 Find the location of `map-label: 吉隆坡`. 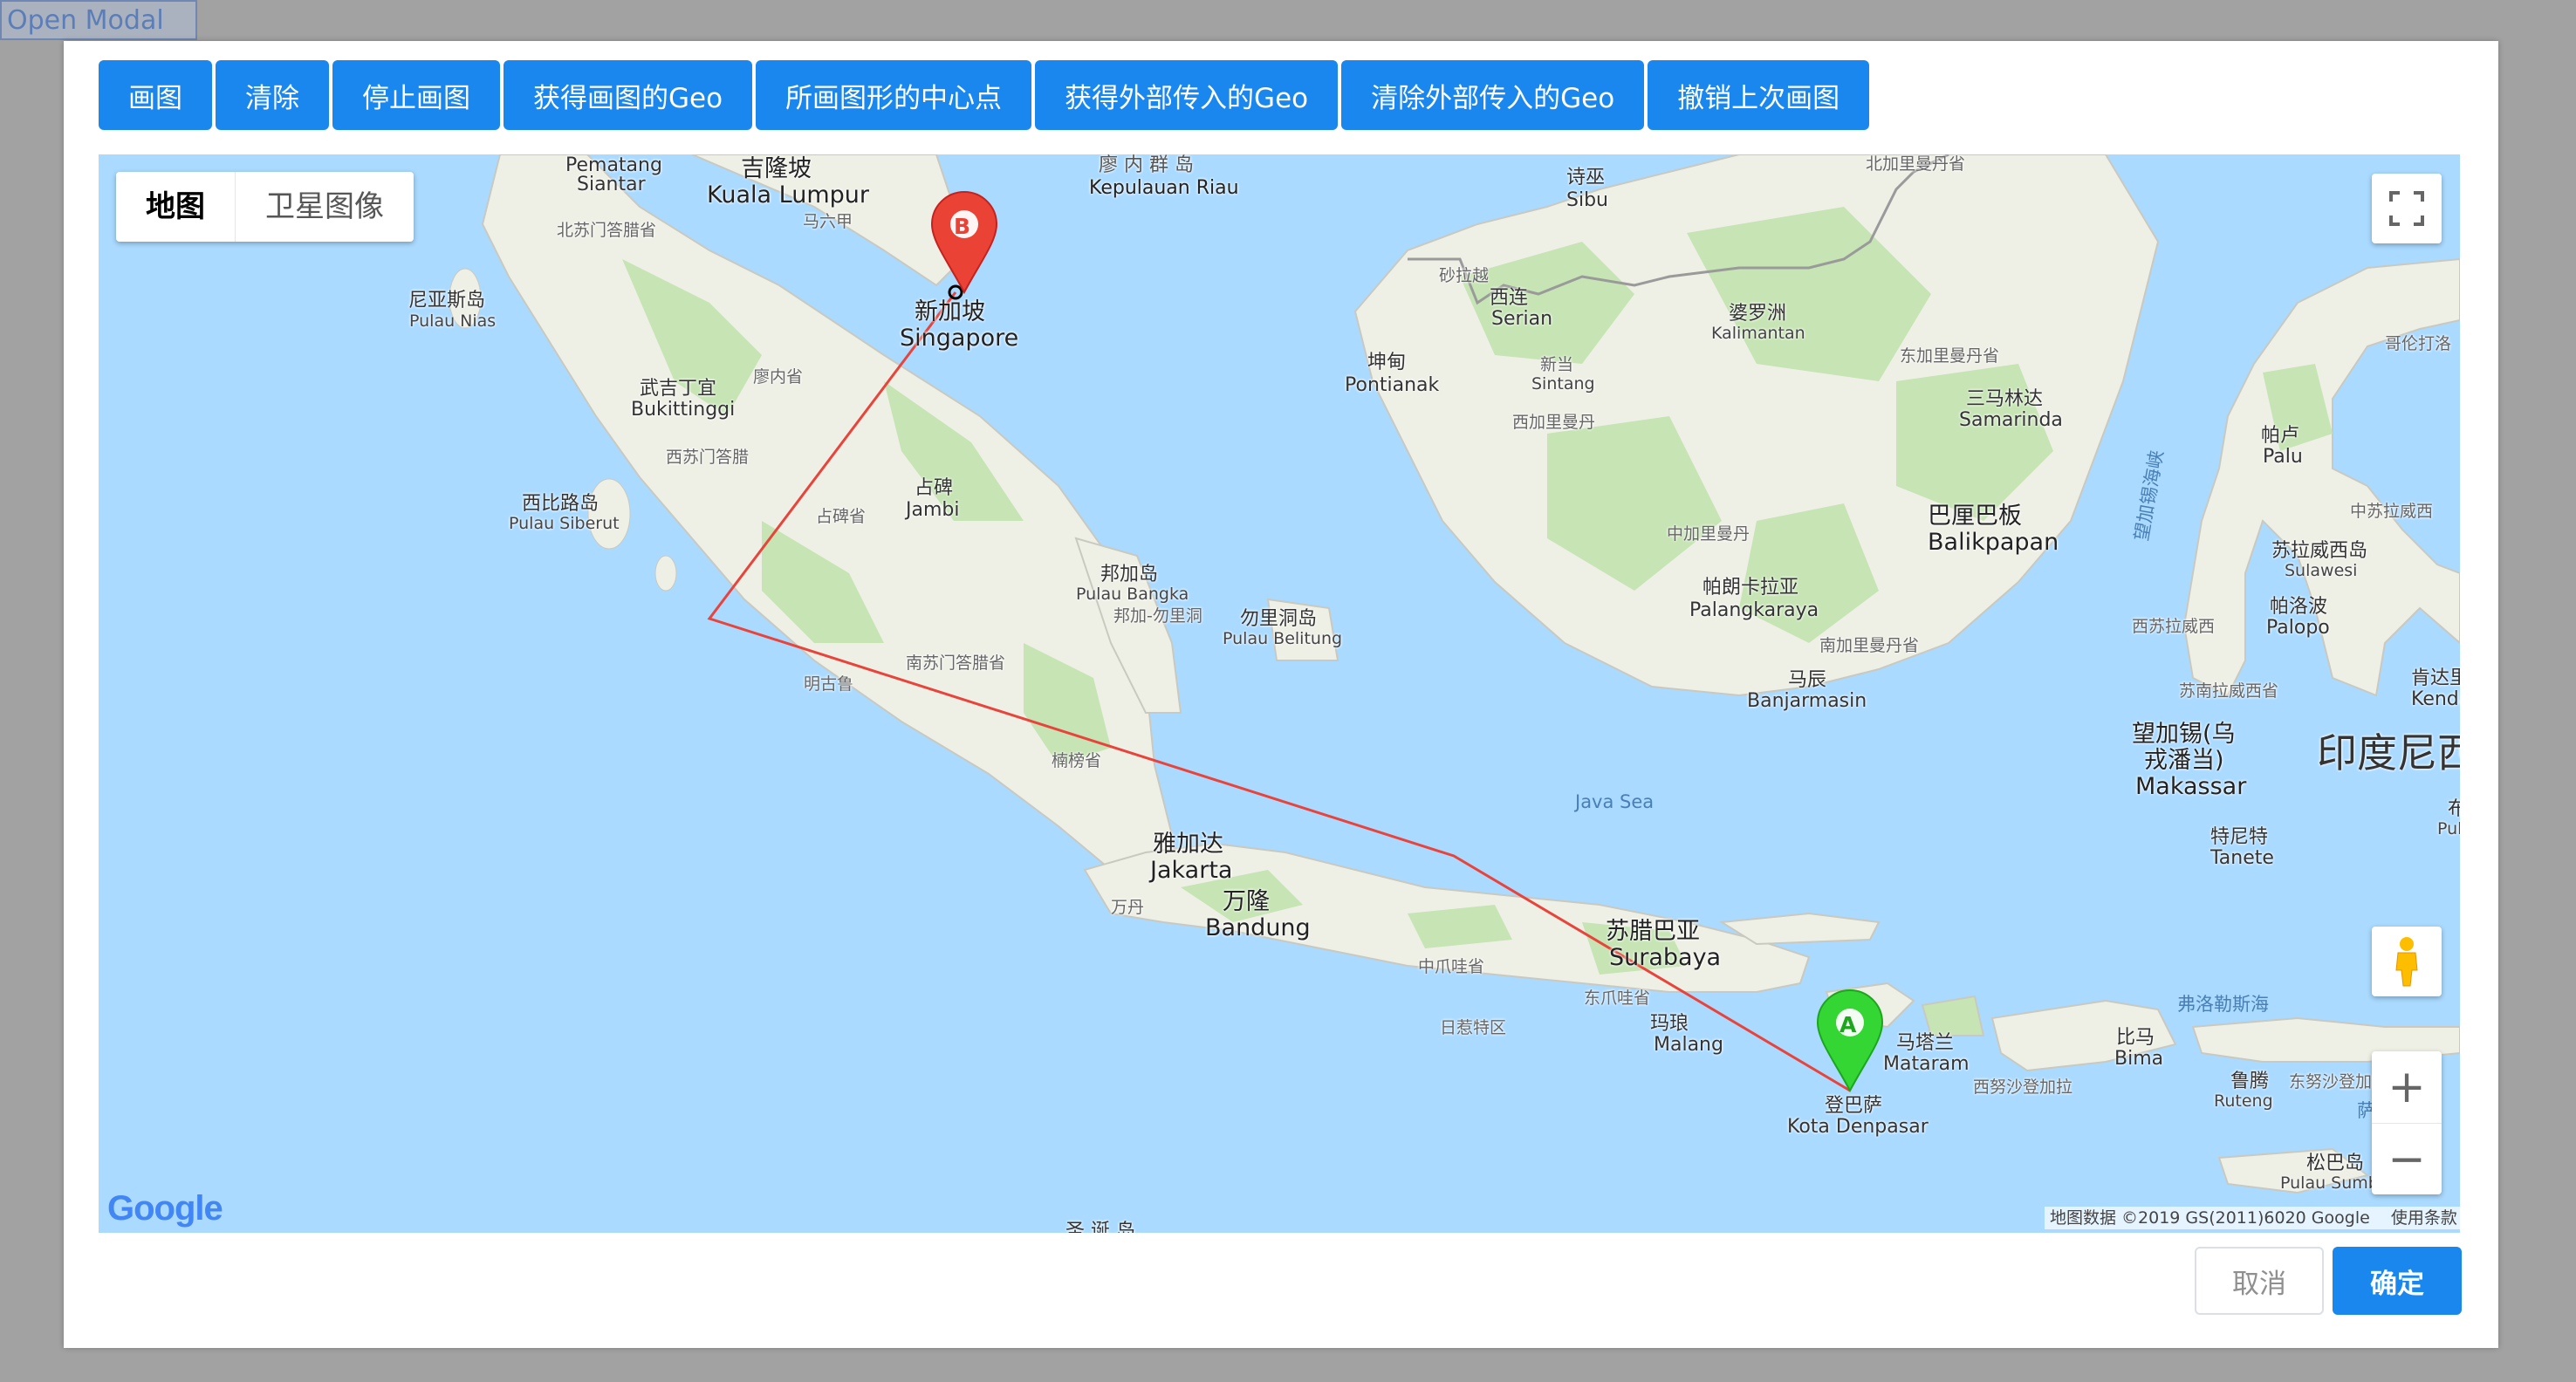

map-label: 吉隆坡 is located at coordinates (776, 168).